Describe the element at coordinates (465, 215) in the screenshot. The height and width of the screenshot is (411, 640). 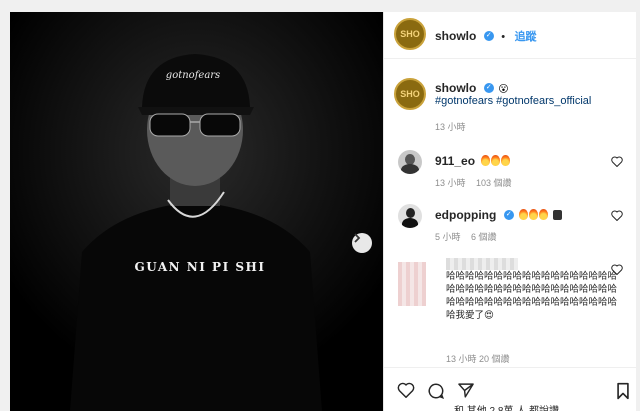
I see `comment-username: edpopping` at that location.